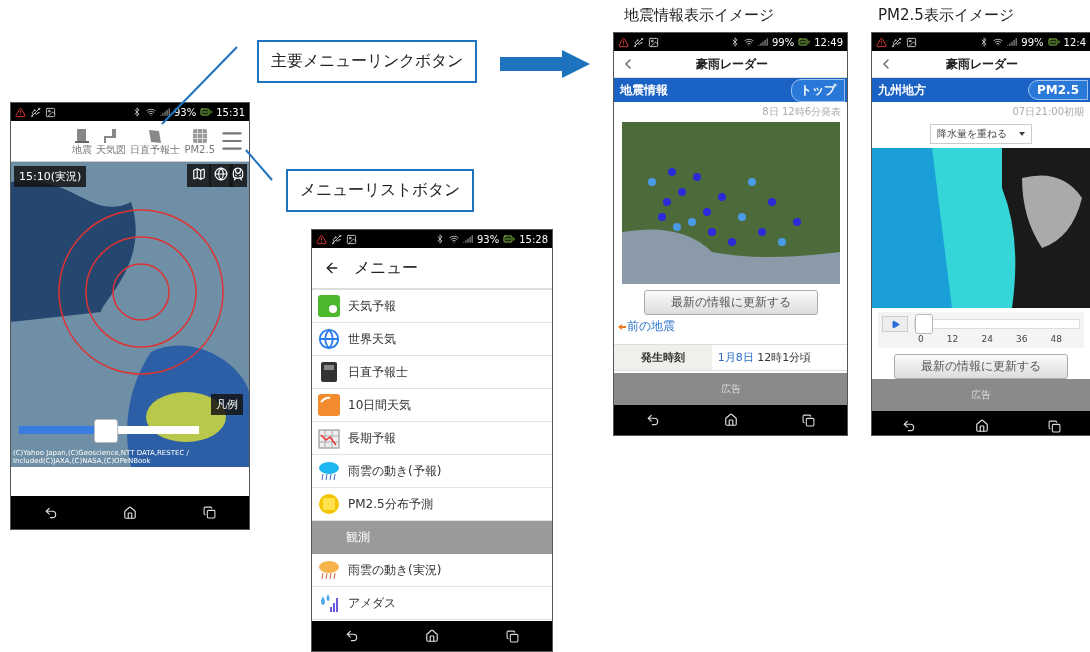 The width and height of the screenshot is (1090, 652). I want to click on tick-label: 36, so click(1021, 339).